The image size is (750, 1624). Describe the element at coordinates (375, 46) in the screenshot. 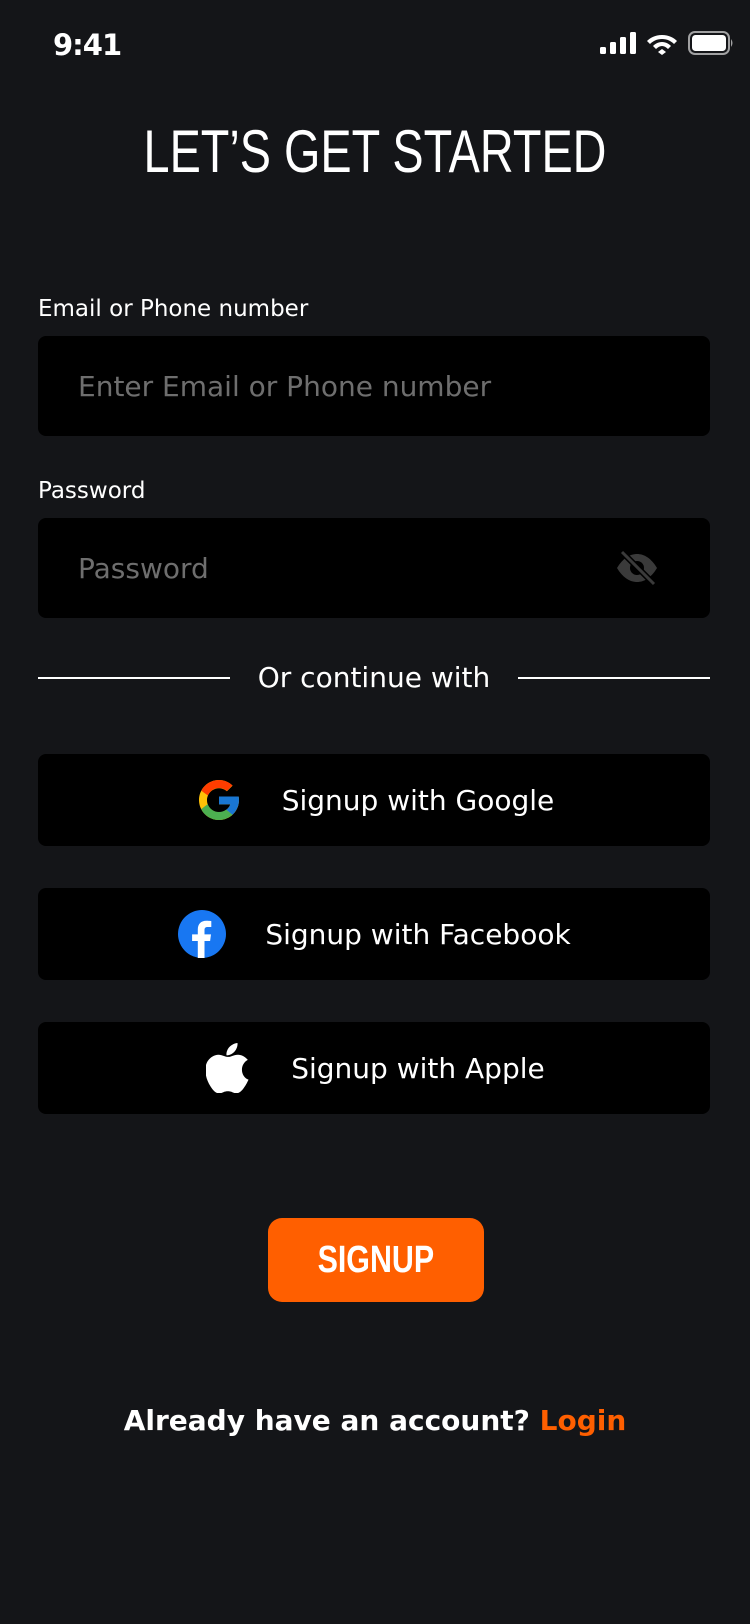

I see `status-bar: 9:41` at that location.